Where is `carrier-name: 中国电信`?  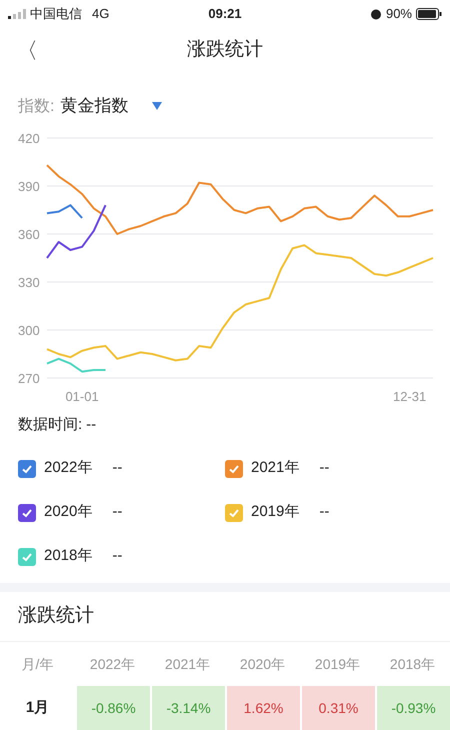
carrier-name: 中国电信 is located at coordinates (56, 13).